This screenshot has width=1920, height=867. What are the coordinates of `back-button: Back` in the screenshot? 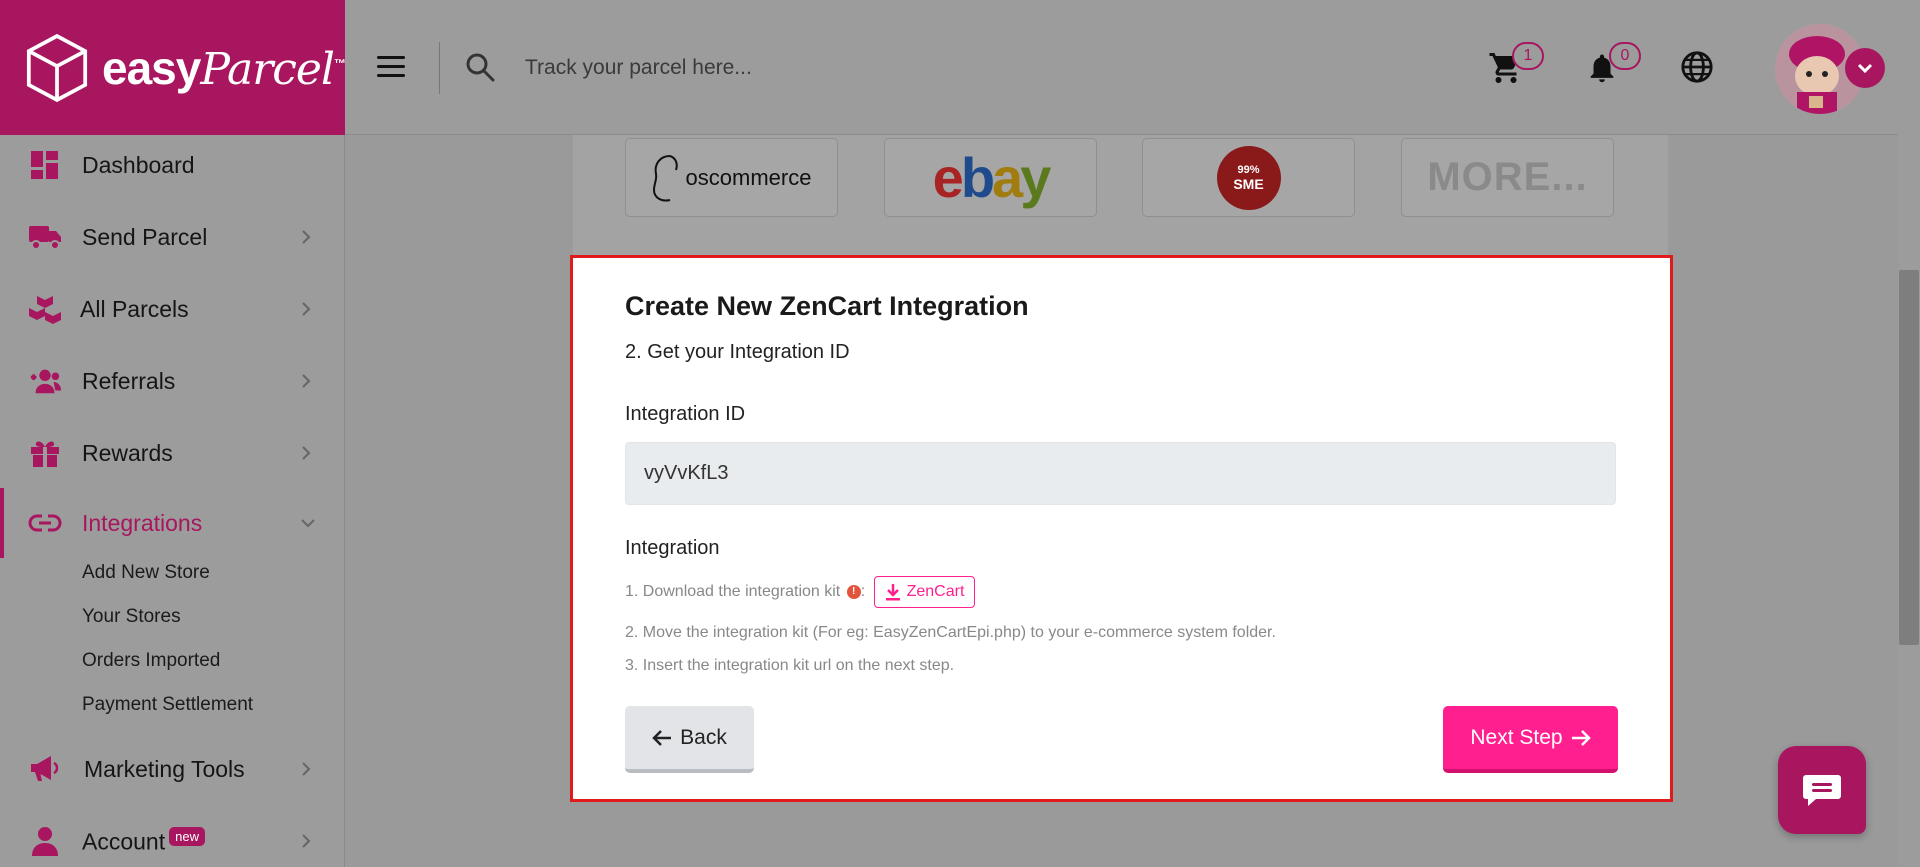 It's located at (689, 739).